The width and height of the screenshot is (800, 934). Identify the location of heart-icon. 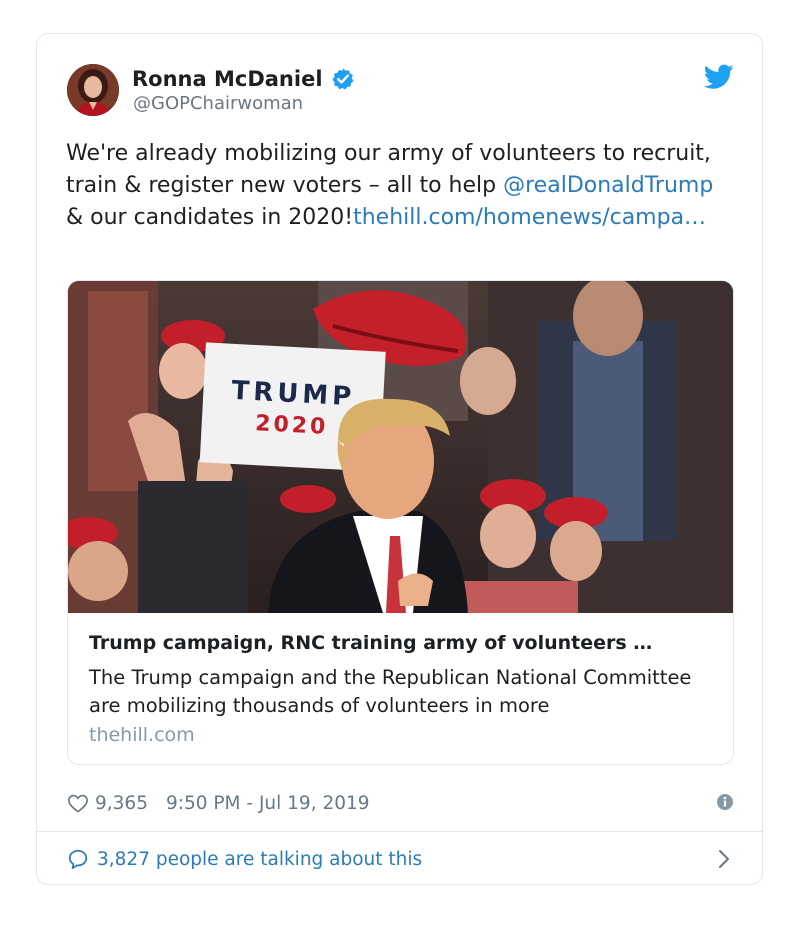
(78, 803).